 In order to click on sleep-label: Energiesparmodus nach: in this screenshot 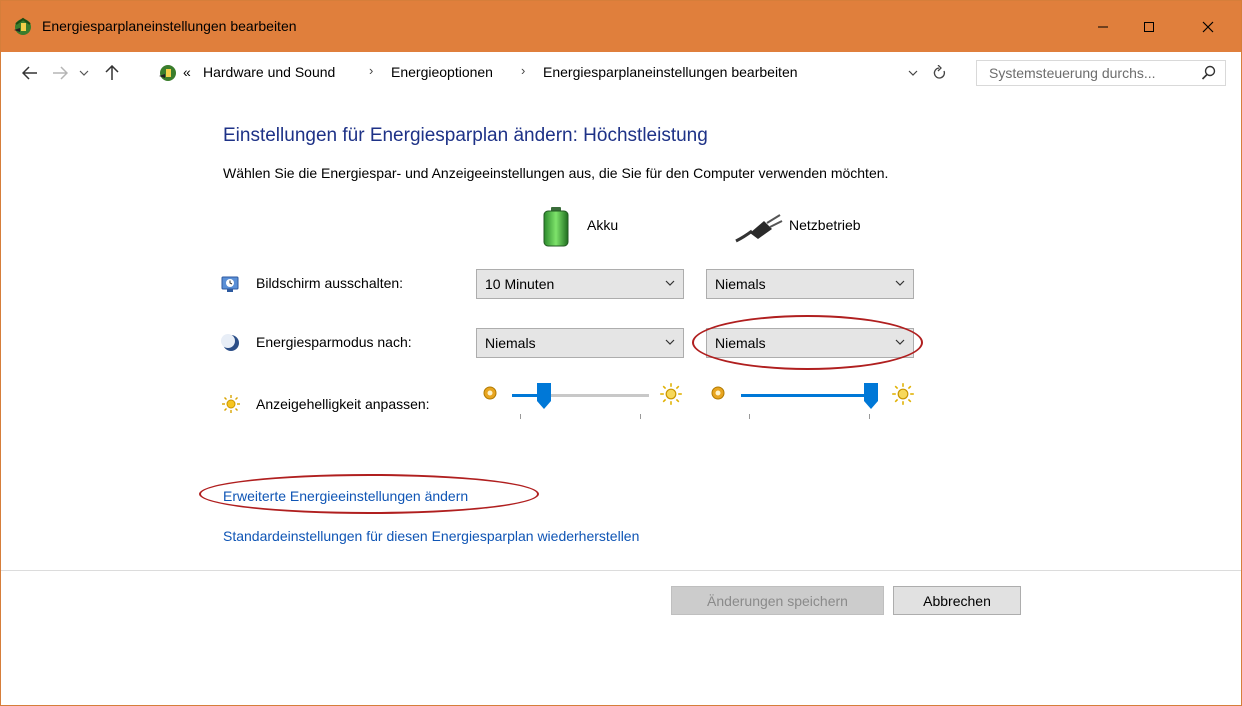, I will do `click(334, 342)`.